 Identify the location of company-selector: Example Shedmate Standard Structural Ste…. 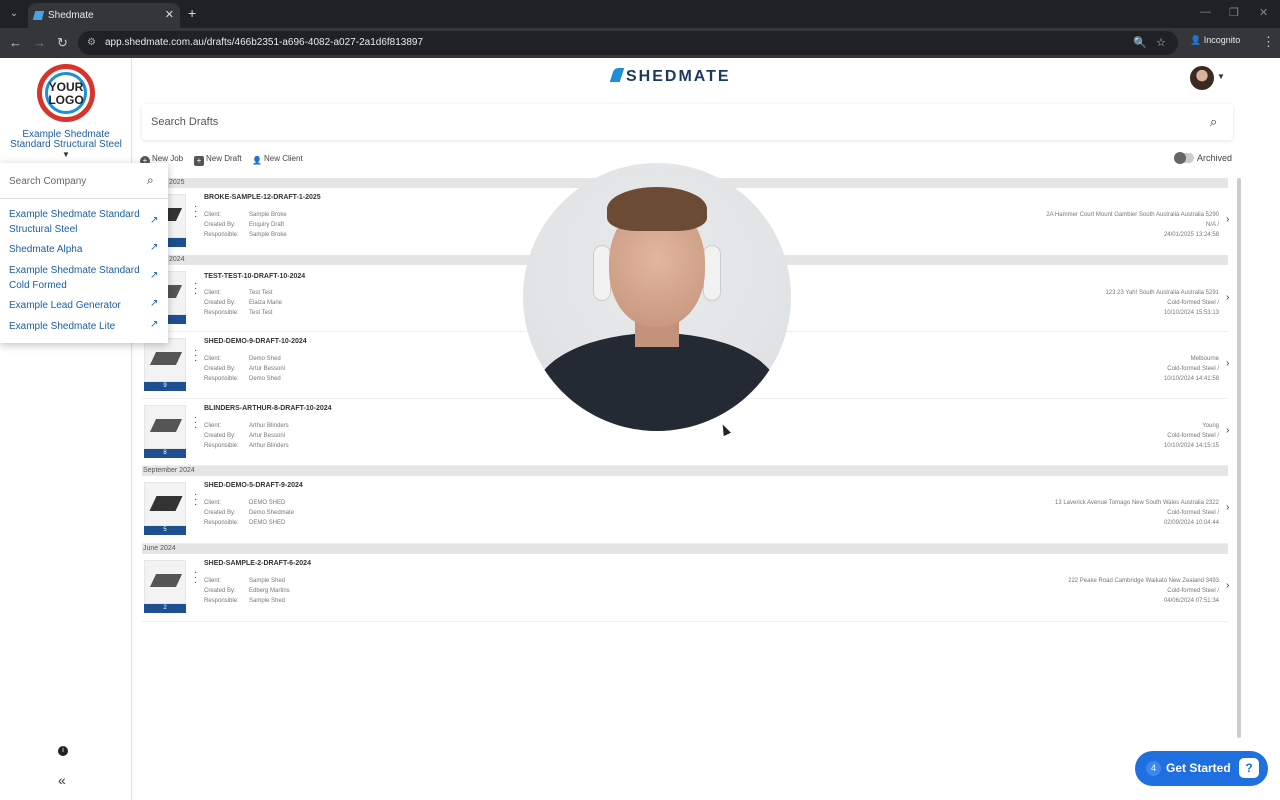
(66, 140).